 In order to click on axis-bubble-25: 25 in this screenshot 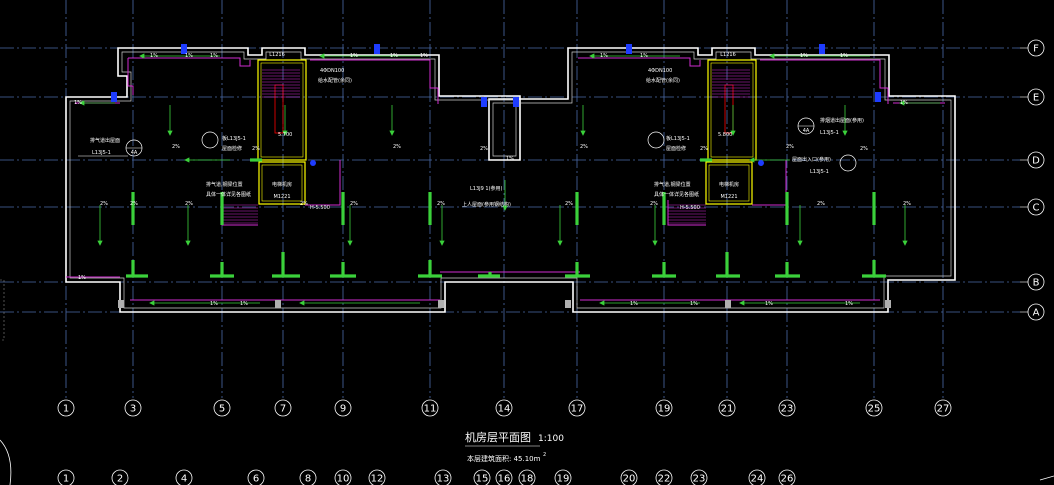, I will do `click(874, 408)`.